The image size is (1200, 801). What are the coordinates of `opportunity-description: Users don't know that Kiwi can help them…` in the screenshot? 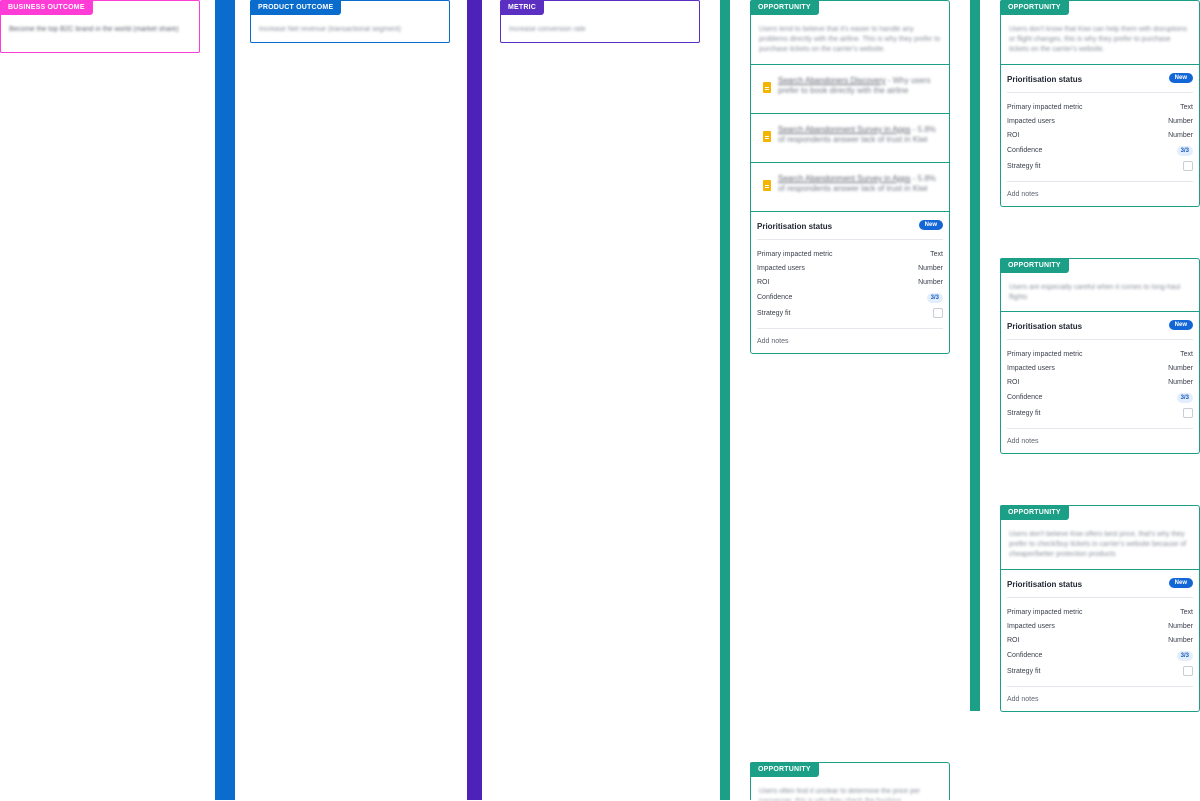 It's located at (1098, 39).